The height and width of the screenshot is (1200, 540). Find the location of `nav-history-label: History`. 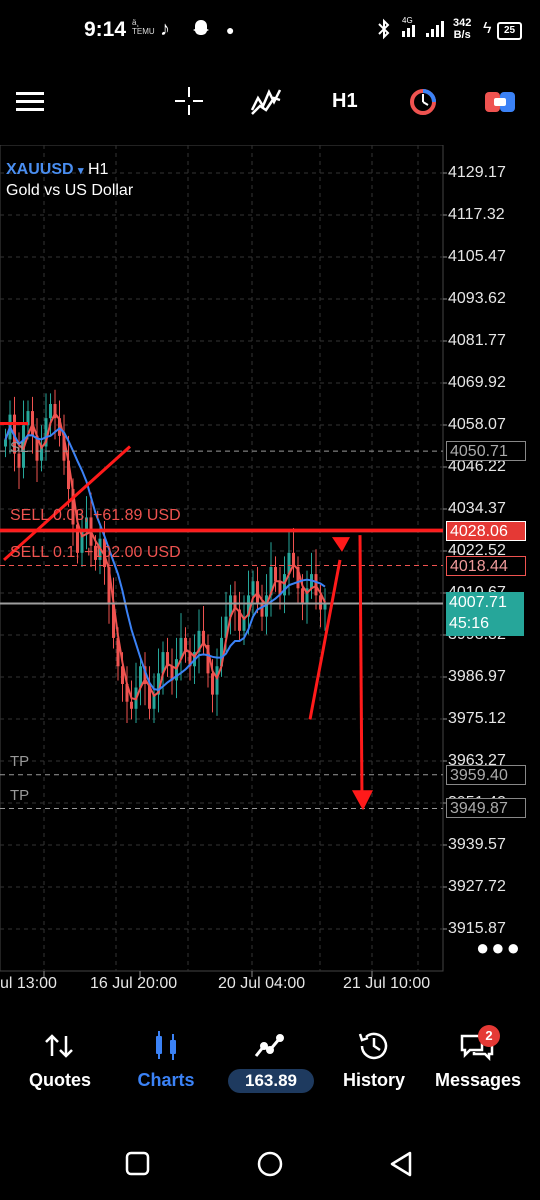

nav-history-label: History is located at coordinates (373, 1080).